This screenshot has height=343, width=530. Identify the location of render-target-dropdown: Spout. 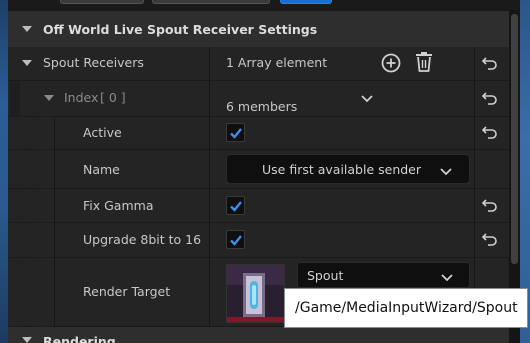
(383, 275).